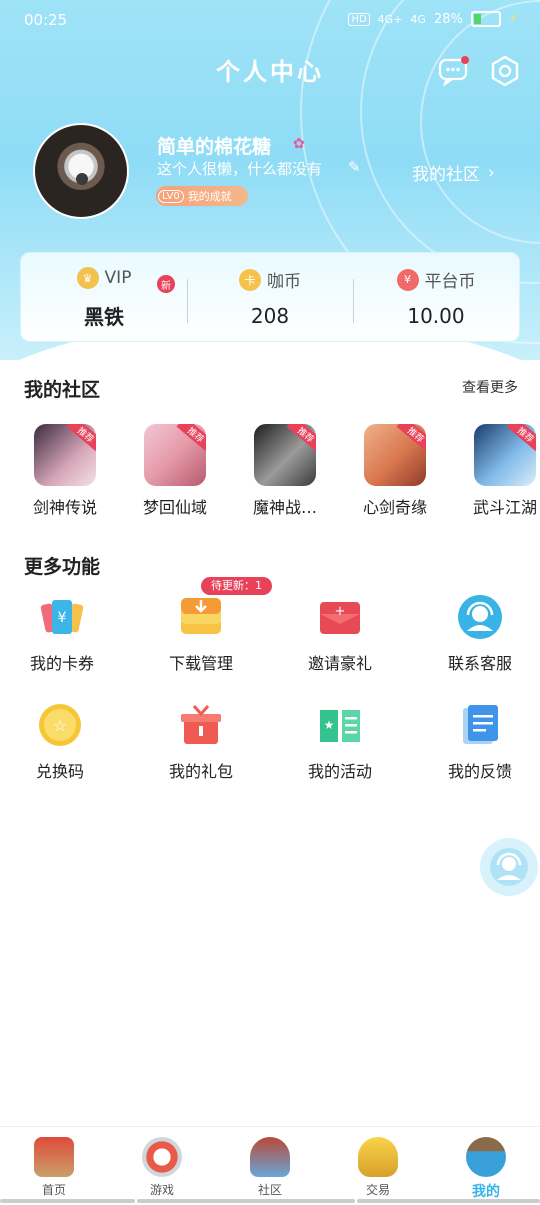  I want to click on level-badge: LV0 我的成就, so click(202, 196).